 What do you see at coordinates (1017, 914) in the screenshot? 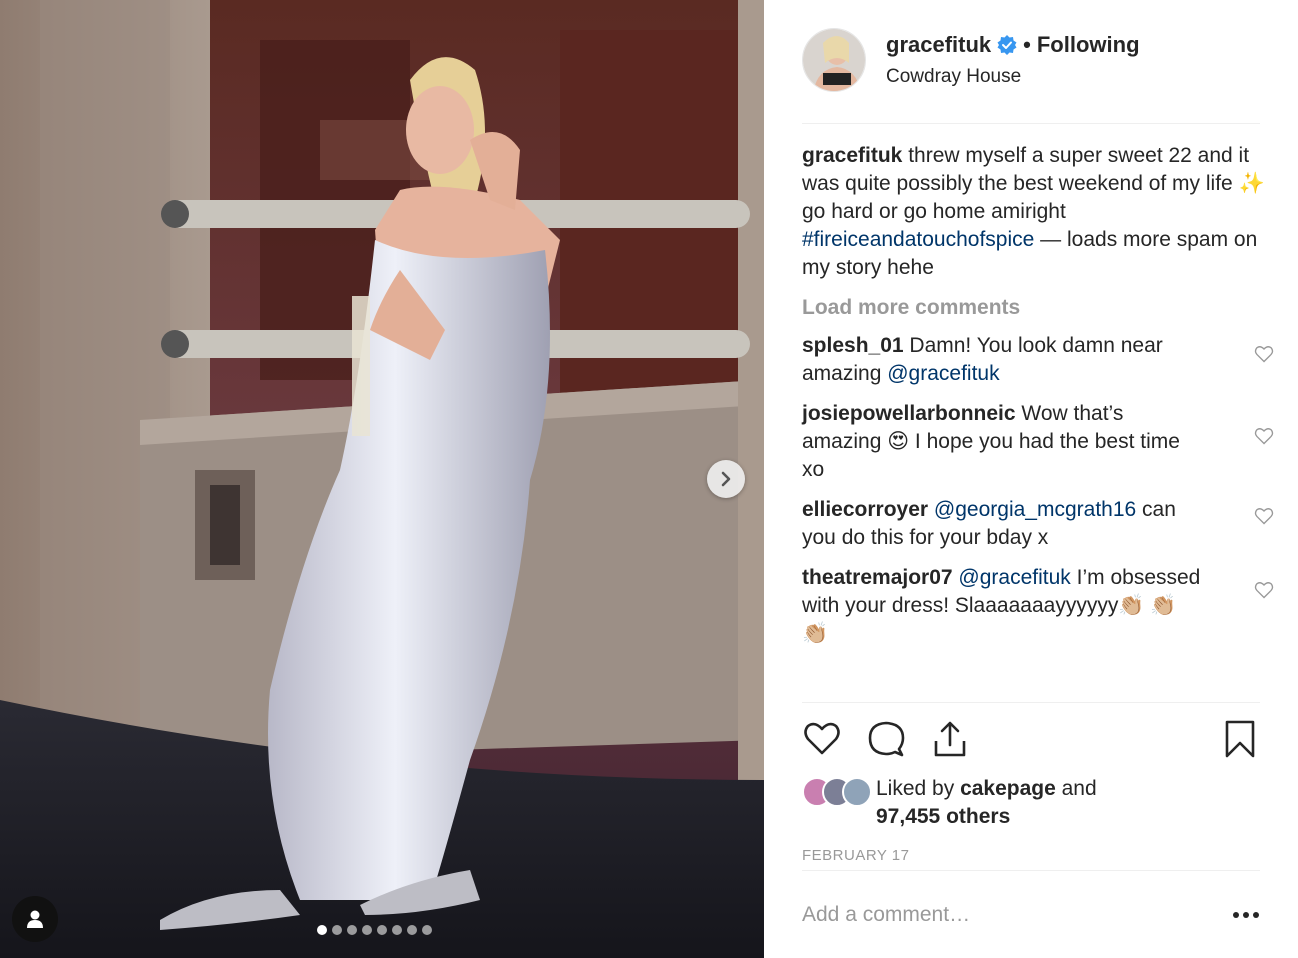
I see `comment-input` at bounding box center [1017, 914].